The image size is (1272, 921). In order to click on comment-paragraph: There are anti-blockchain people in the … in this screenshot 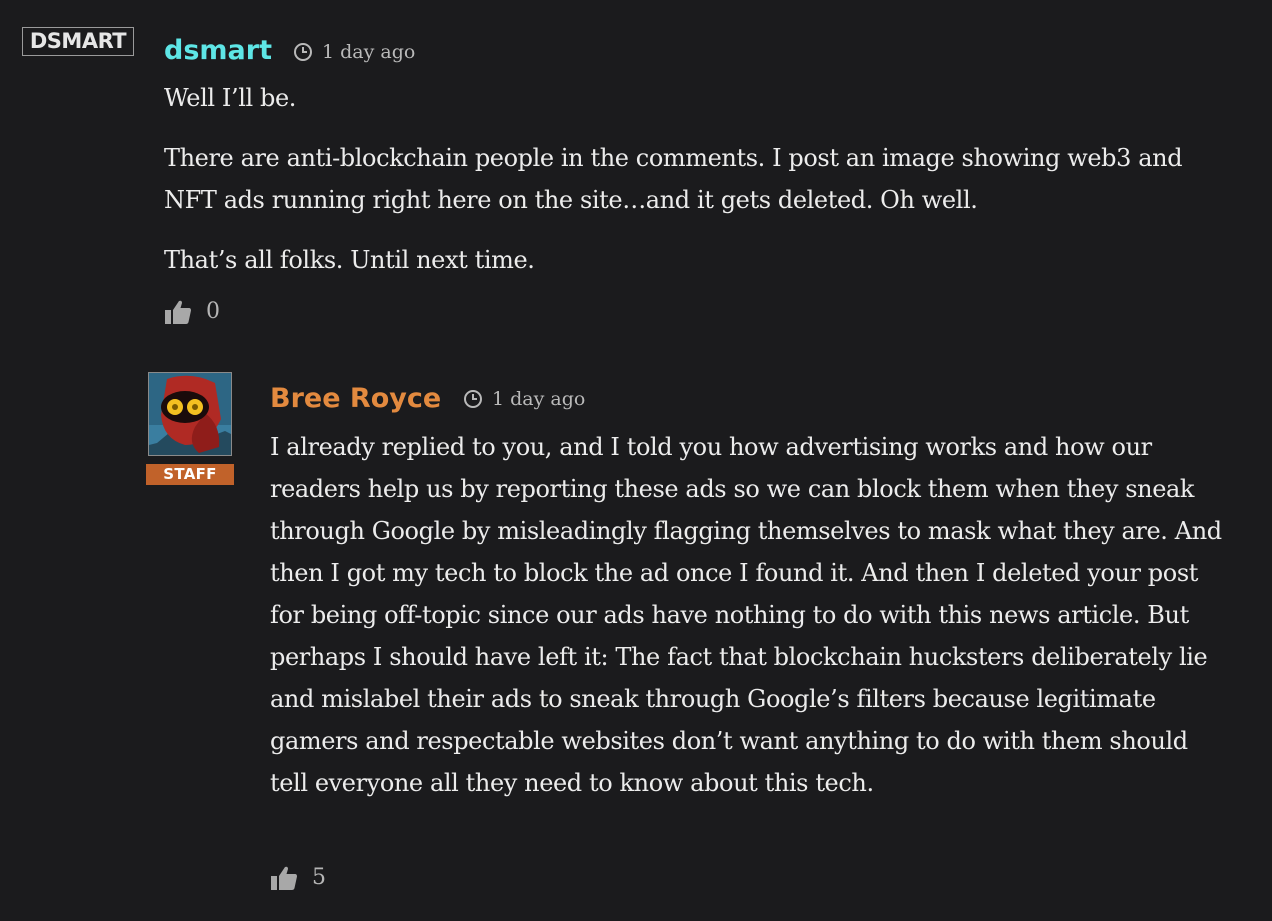, I will do `click(673, 179)`.